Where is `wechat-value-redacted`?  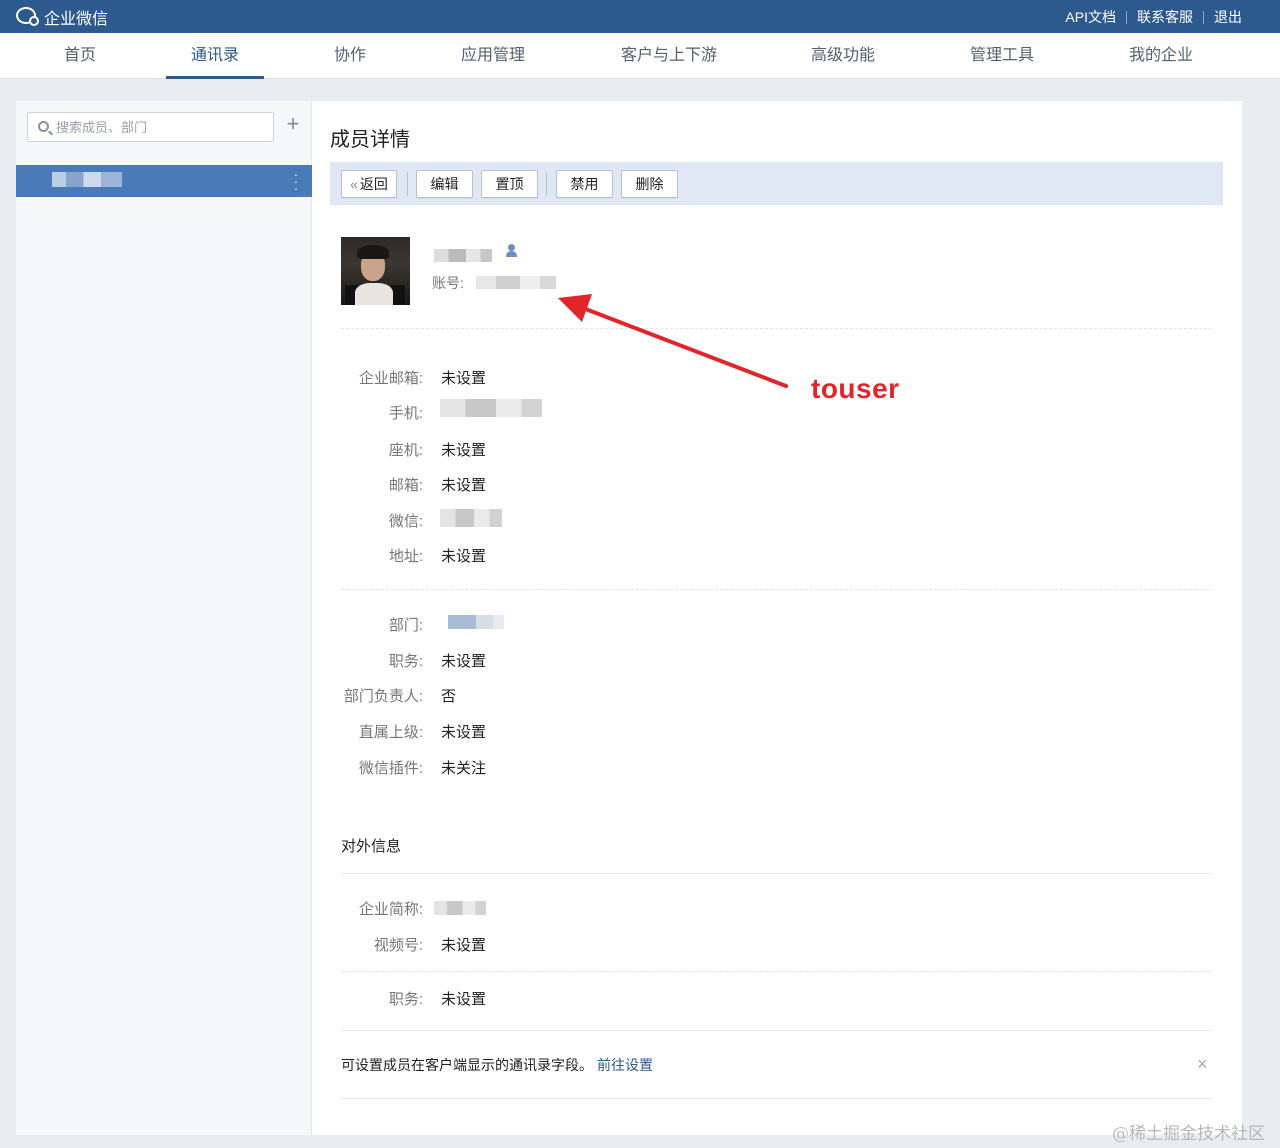 wechat-value-redacted is located at coordinates (471, 518).